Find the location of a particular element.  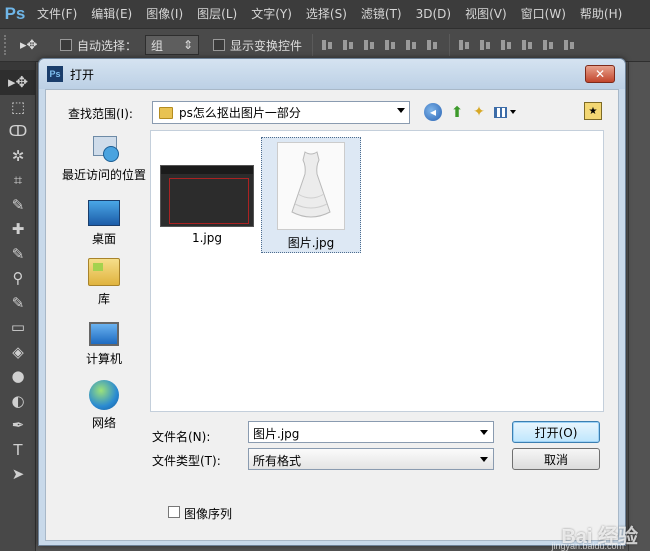

move-tool-icon: ▸✥ is located at coordinates (18, 82).